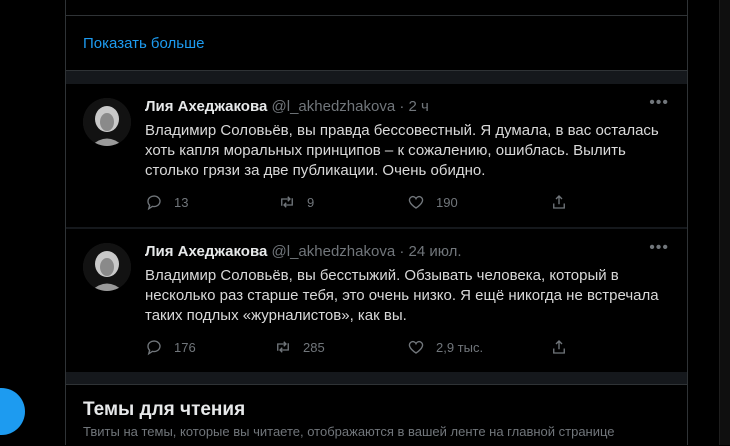 This screenshot has width=730, height=446. What do you see at coordinates (395, 204) in the screenshot?
I see `tweet-actions: 13 9 190` at bounding box center [395, 204].